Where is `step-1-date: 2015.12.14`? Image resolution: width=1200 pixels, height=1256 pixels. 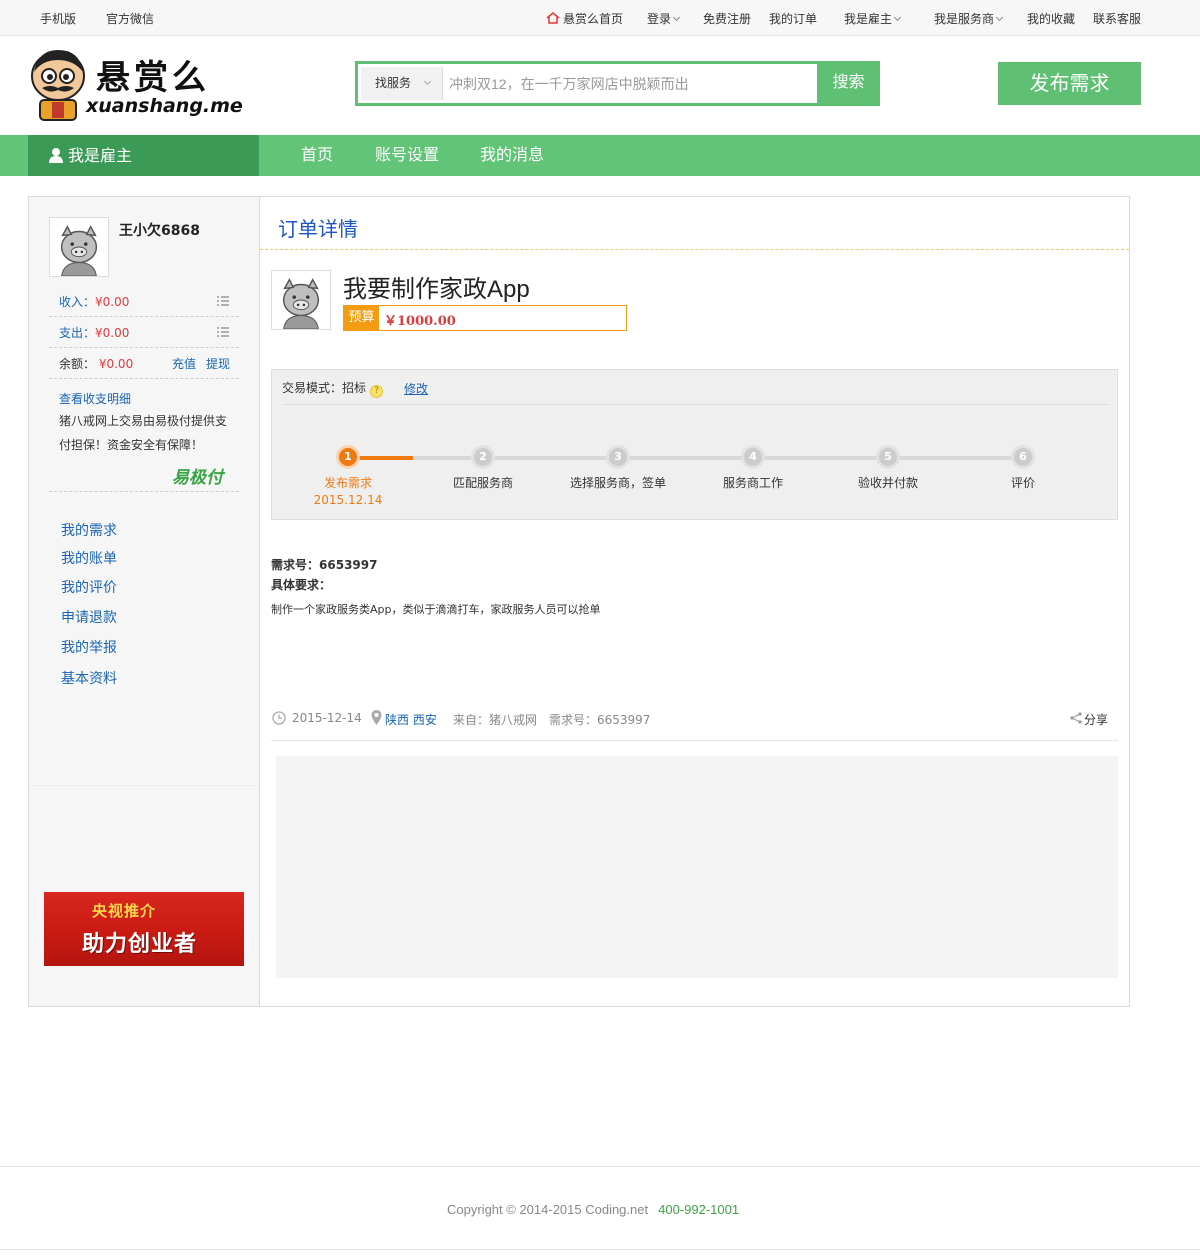
step-1-date: 2015.12.14 is located at coordinates (348, 500).